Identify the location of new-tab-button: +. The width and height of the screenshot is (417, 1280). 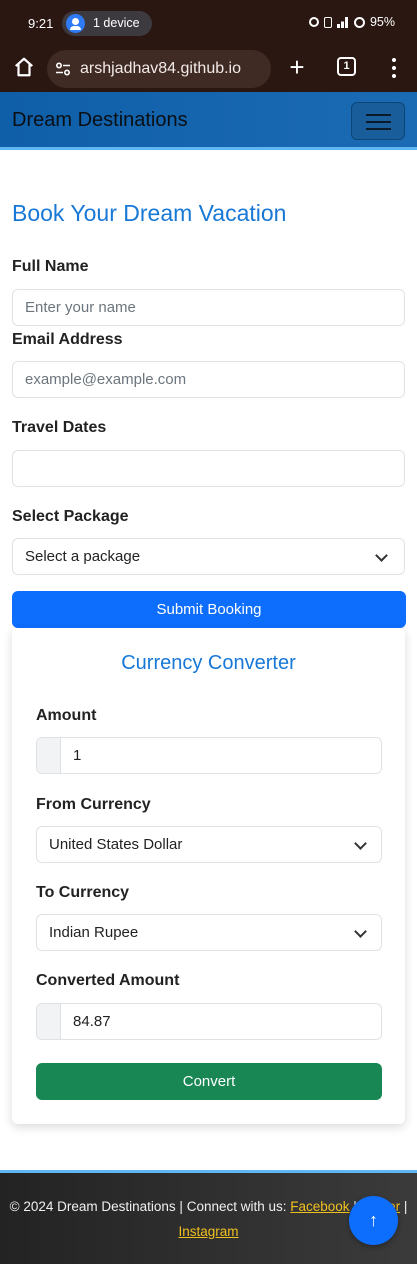
(297, 68).